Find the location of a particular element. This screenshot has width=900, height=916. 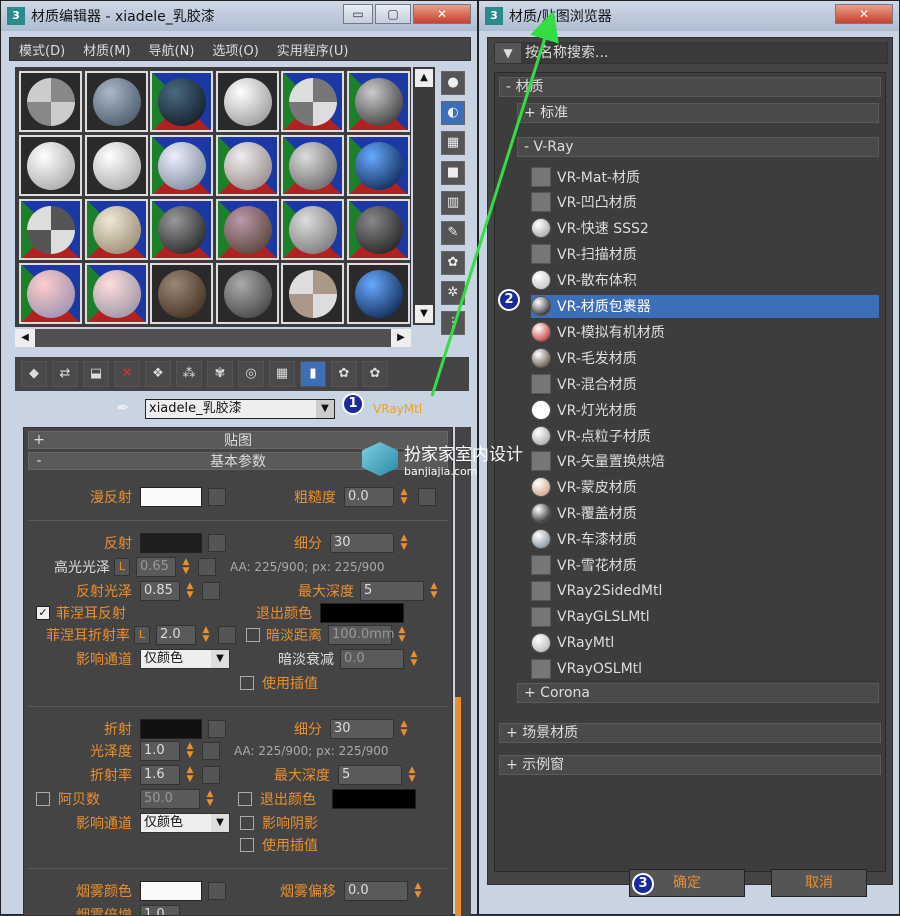

watermark-line2: banjiajia.com is located at coordinates (441, 471).